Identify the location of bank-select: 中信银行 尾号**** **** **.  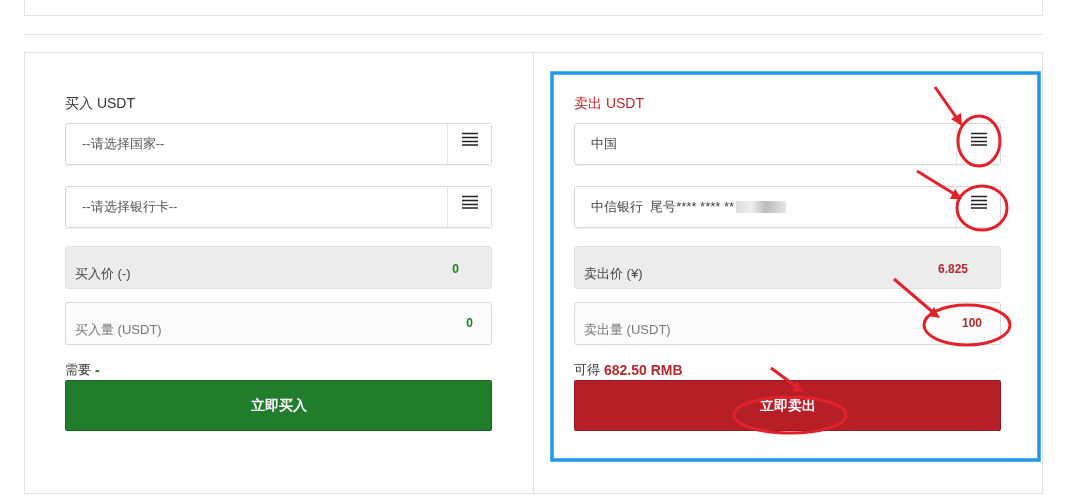
(787, 207).